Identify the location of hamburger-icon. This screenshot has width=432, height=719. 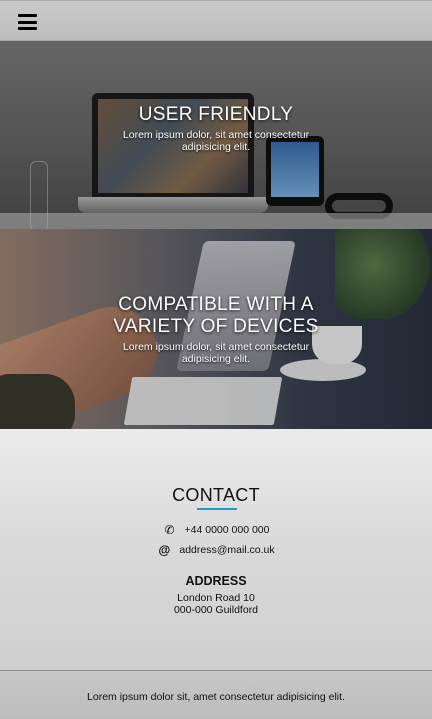
(27, 22).